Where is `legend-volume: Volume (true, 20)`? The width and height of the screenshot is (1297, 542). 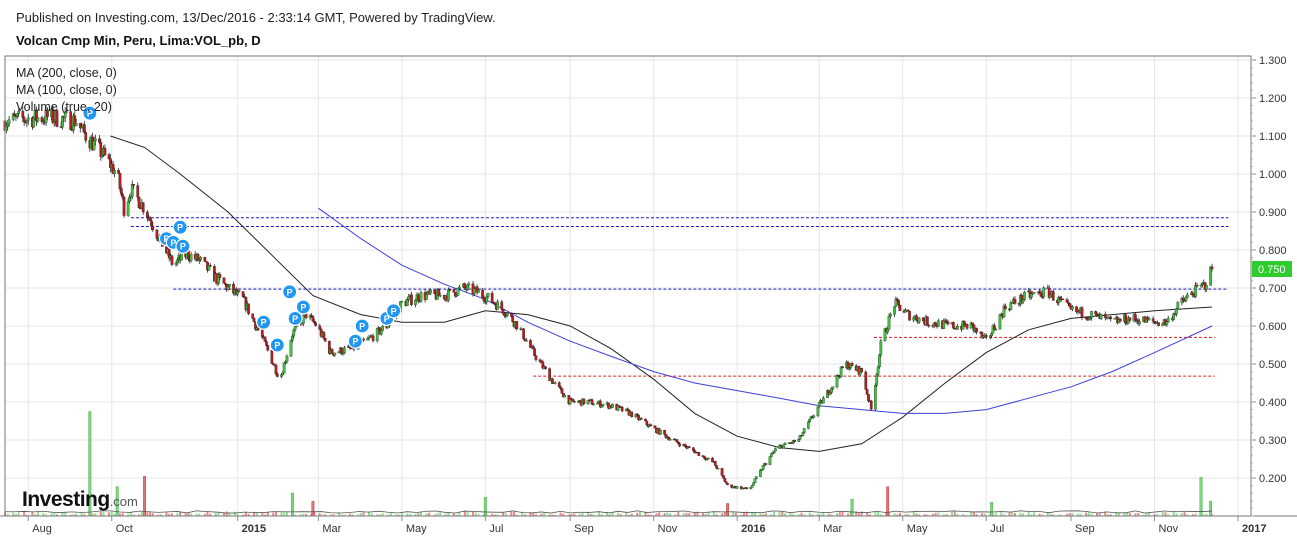
legend-volume: Volume (true, 20) is located at coordinates (64, 107).